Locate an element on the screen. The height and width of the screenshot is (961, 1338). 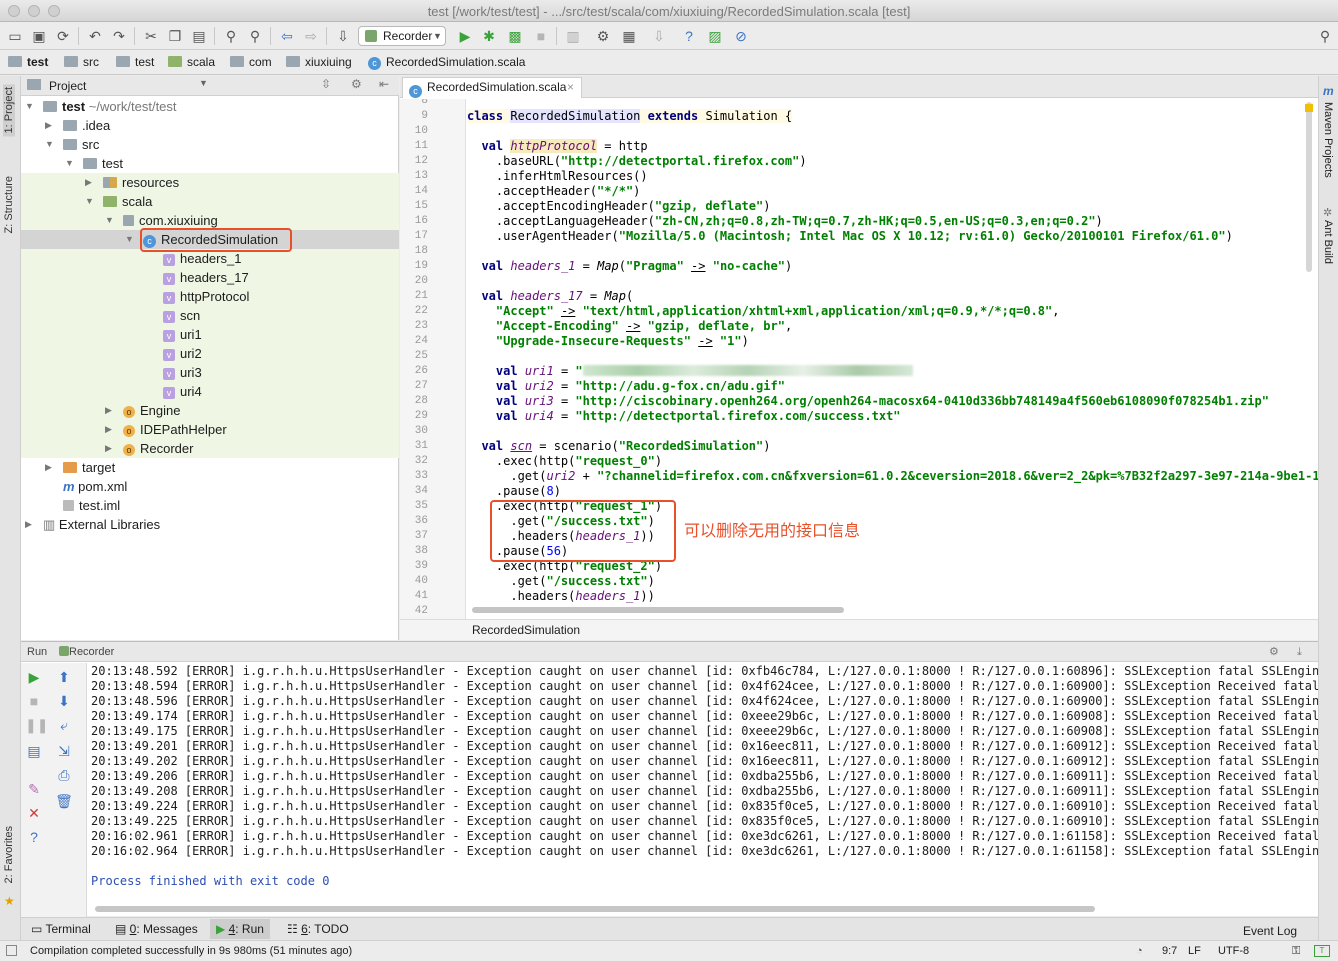
tree-item: v uri1 is located at coordinates (210, 334).